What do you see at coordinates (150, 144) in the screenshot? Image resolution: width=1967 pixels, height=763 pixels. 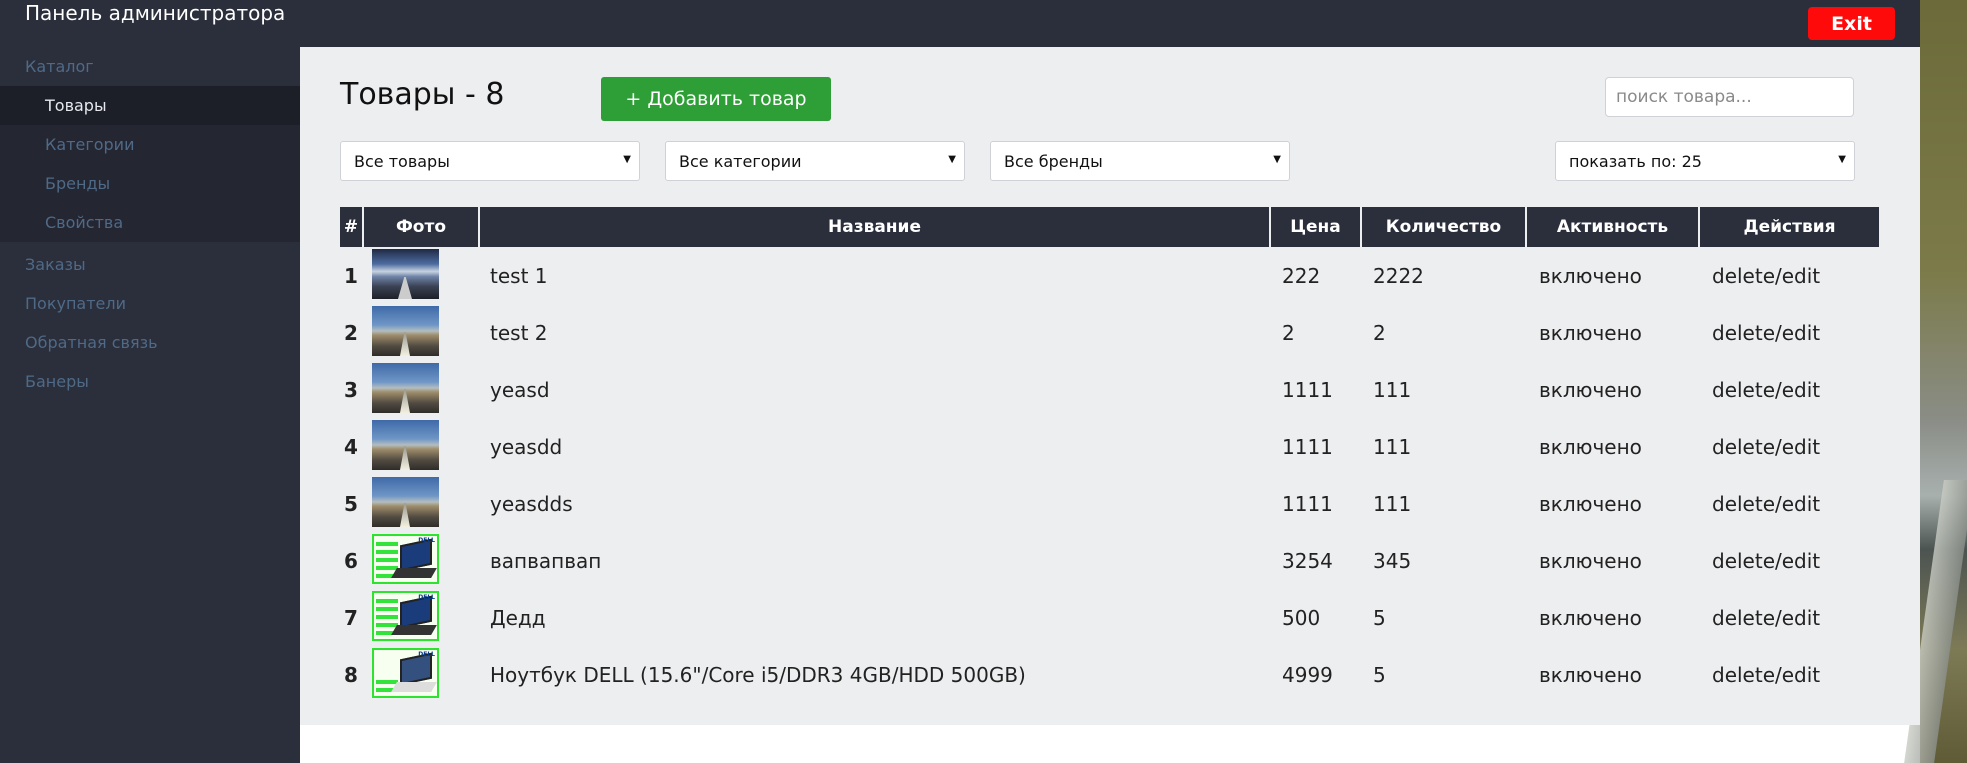 I see `sidebar-item-categories: Категории` at bounding box center [150, 144].